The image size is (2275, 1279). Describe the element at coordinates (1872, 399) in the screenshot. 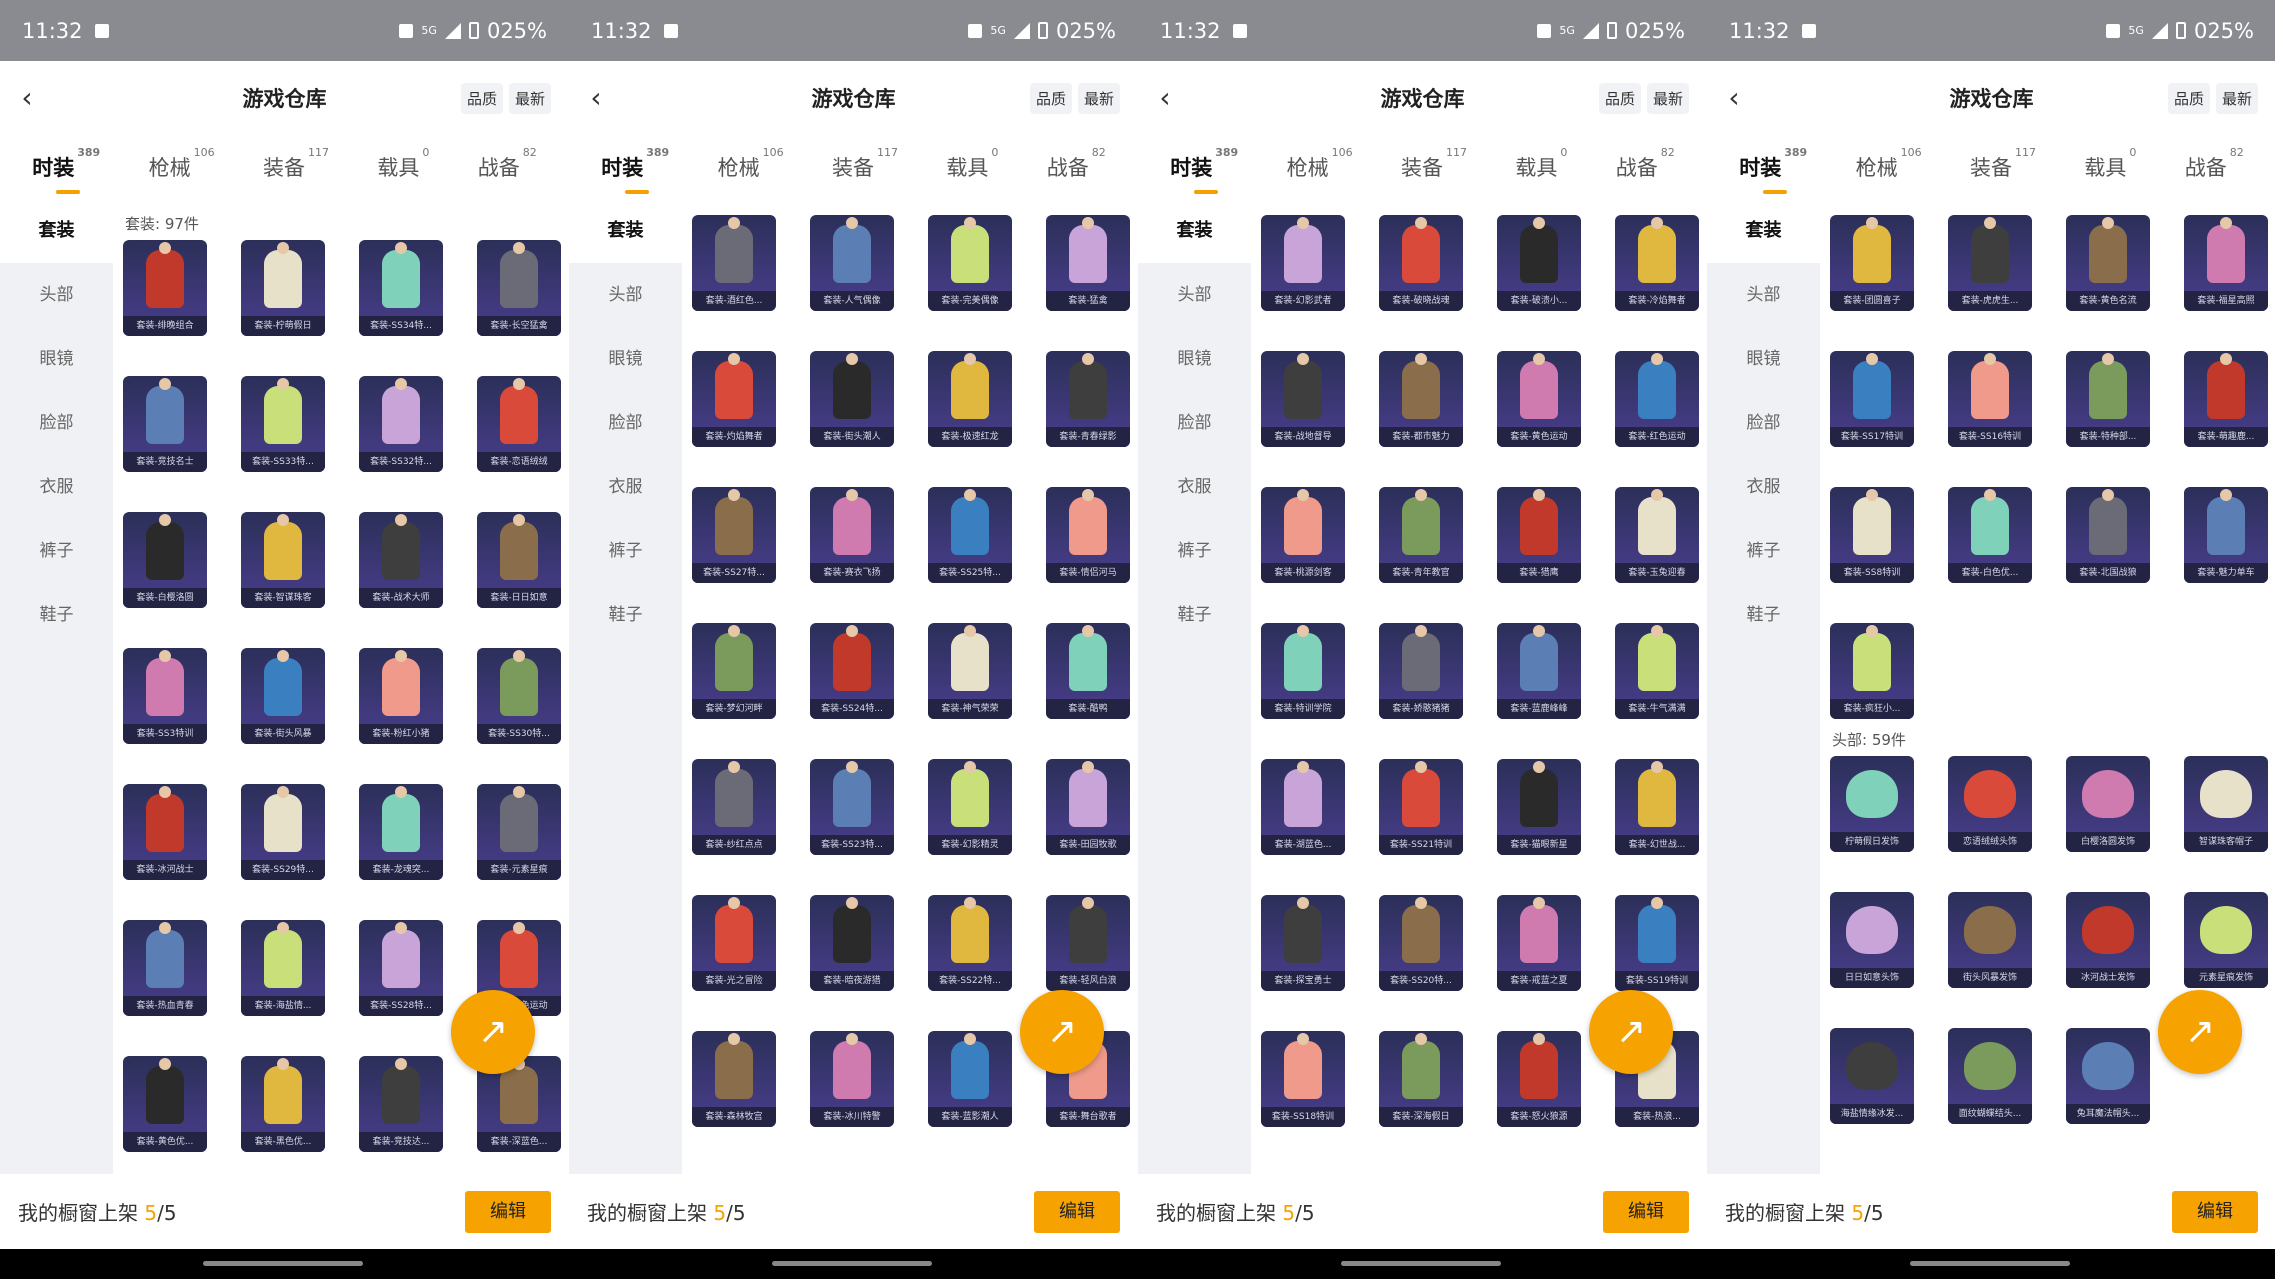

I see `outfit-item: 套装-SS17特训` at that location.